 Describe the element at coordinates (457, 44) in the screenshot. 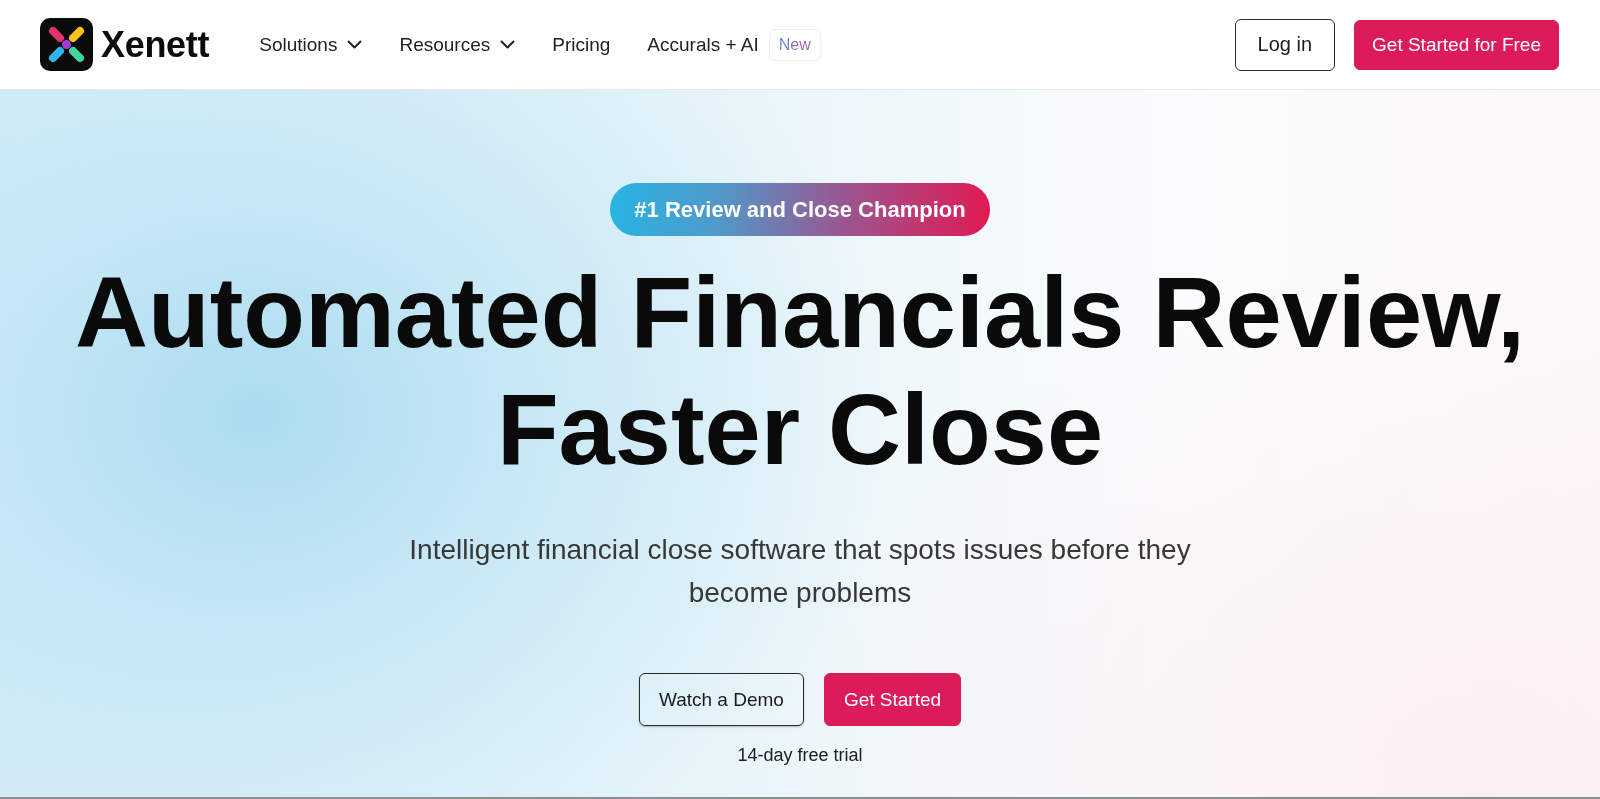

I see `nav-link: Resources` at that location.